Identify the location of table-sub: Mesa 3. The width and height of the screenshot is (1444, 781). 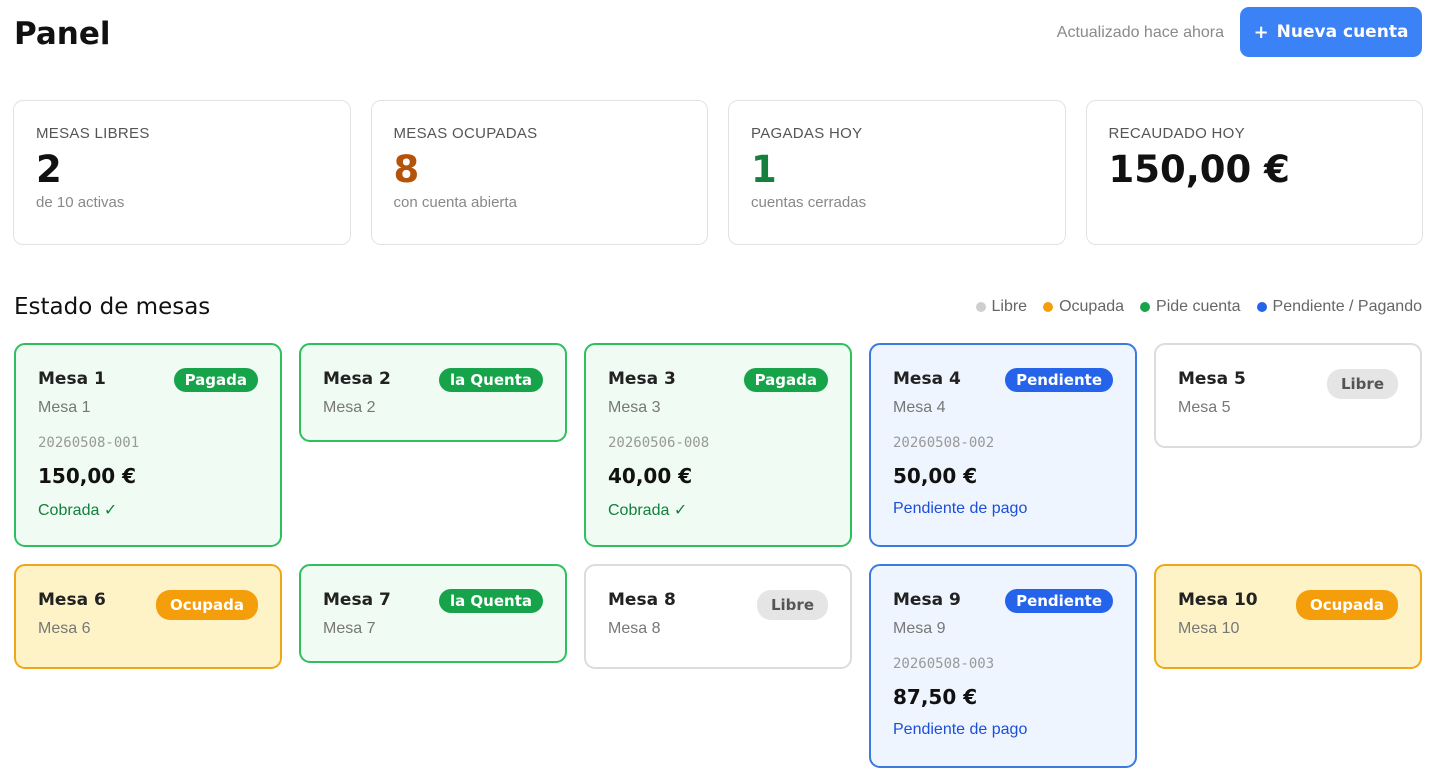
(634, 407).